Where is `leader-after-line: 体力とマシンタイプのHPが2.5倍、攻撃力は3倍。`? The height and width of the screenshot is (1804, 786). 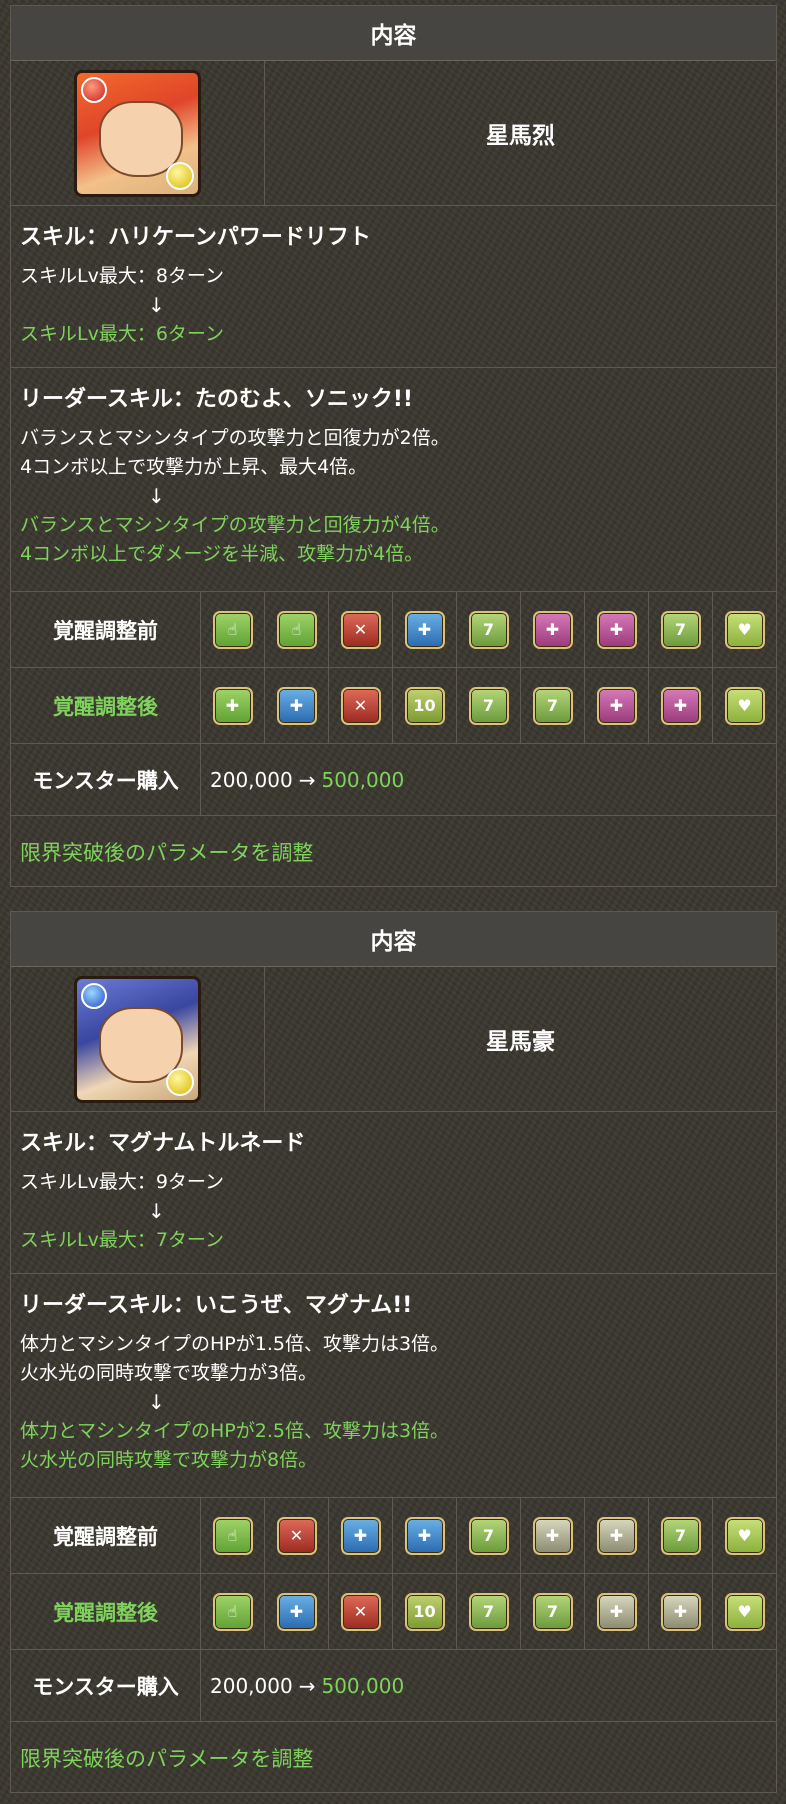 leader-after-line: 体力とマシンタイプのHPが2.5倍、攻撃力は3倍。 is located at coordinates (235, 1431).